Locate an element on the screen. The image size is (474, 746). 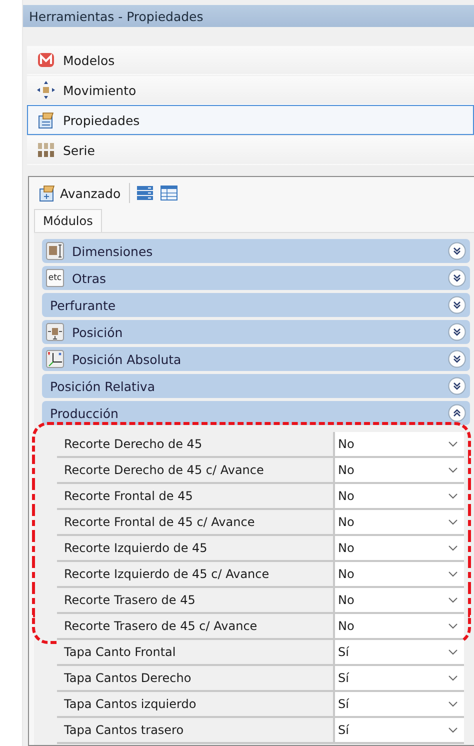
section-header: Producción is located at coordinates (256, 413).